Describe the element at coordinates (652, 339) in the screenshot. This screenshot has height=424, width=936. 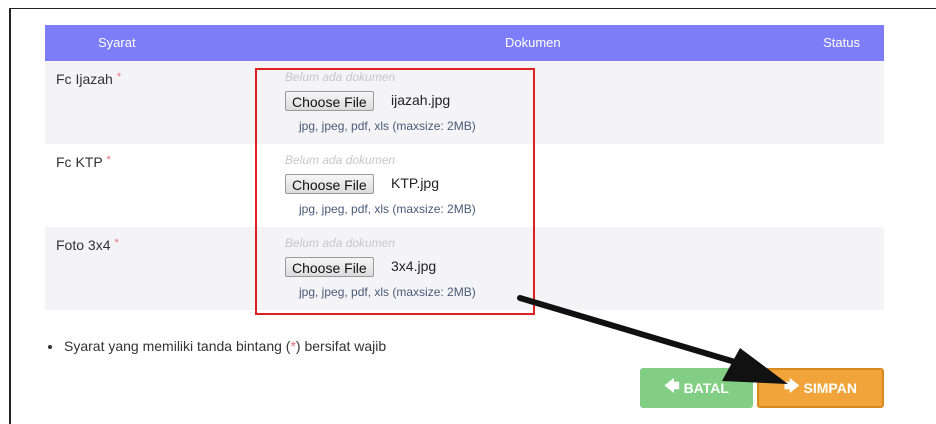
I see `annotation-arrow` at that location.